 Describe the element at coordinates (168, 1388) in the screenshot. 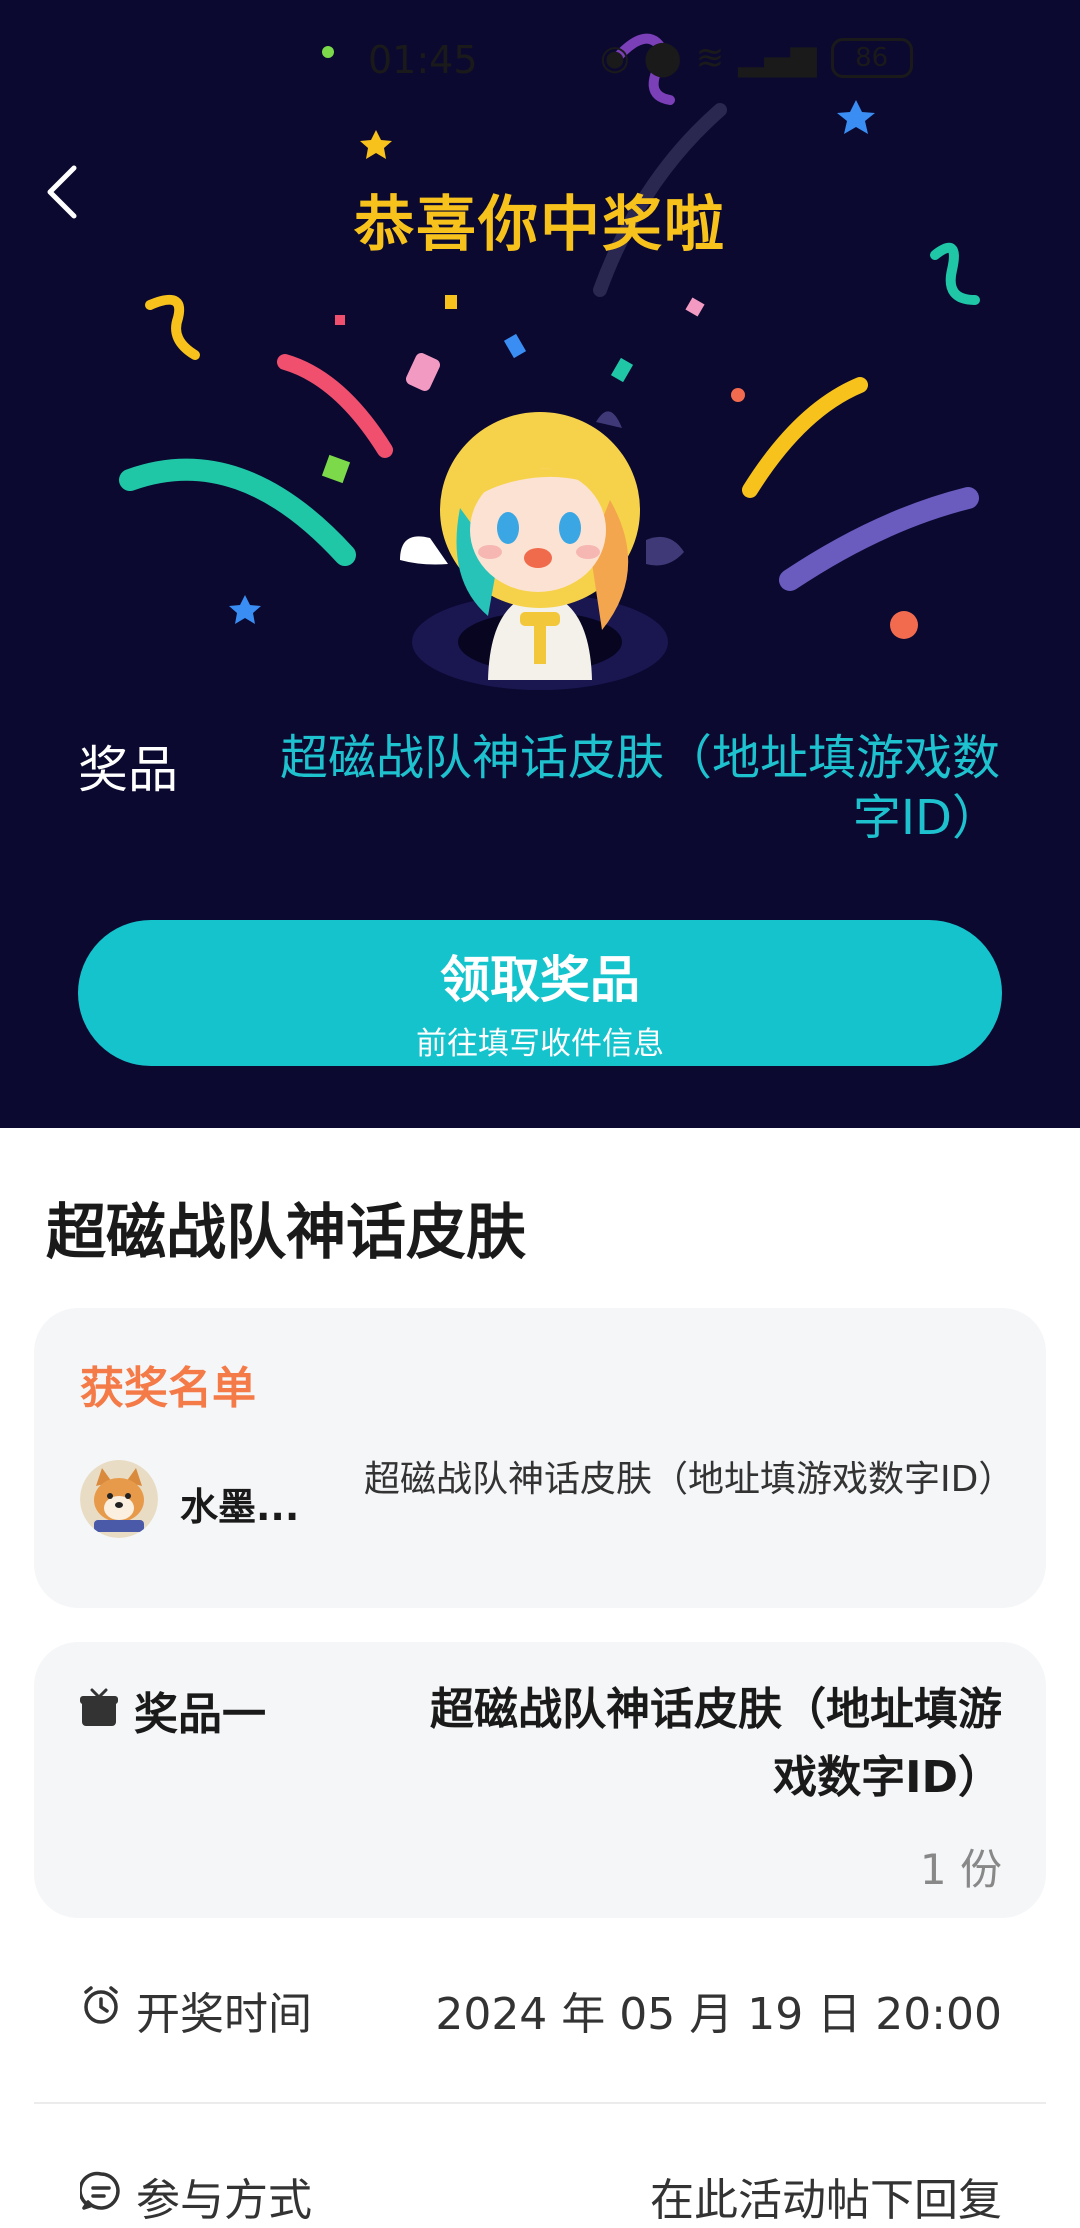

I see `winners-heading: 获奖名单` at that location.